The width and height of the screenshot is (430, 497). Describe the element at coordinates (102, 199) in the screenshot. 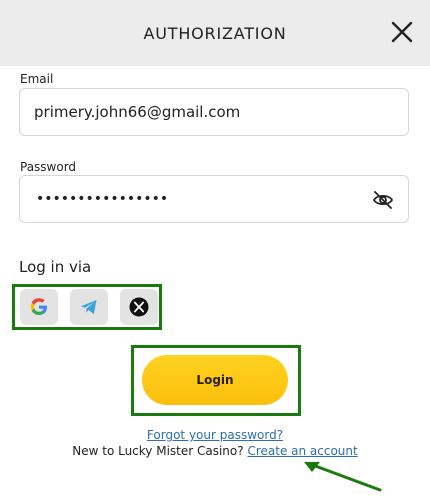

I see `password-masked-value: ••••••••••••••••` at that location.